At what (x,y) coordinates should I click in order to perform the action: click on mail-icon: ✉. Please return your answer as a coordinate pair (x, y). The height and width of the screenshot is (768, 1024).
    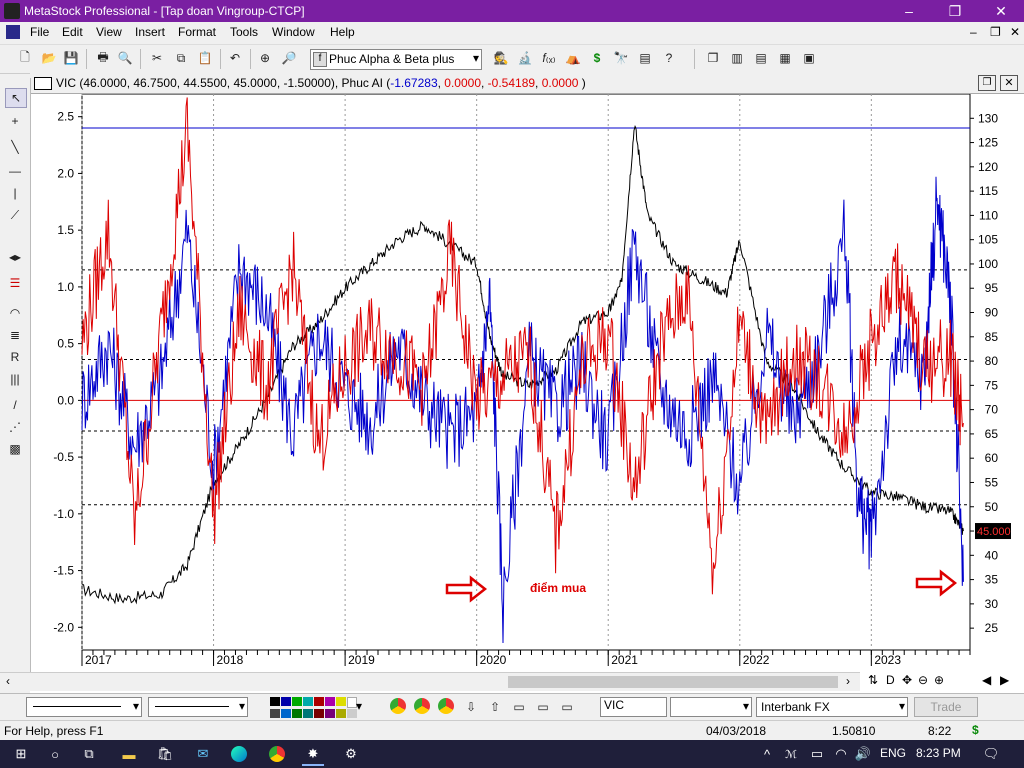
    Looking at the image, I should click on (203, 754).